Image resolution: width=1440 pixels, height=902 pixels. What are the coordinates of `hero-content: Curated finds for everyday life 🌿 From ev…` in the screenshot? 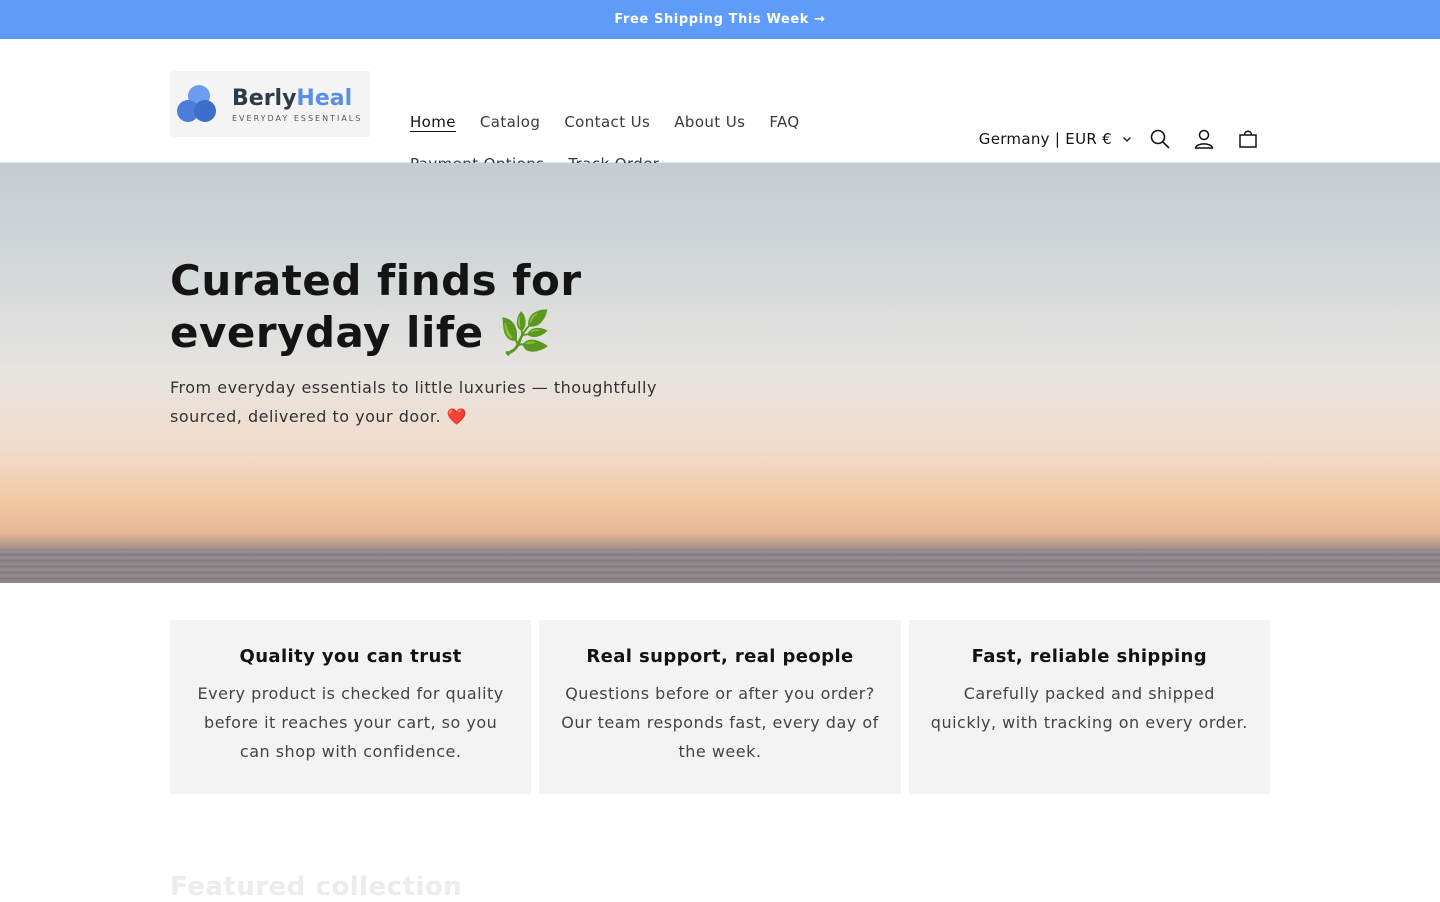 It's located at (430, 343).